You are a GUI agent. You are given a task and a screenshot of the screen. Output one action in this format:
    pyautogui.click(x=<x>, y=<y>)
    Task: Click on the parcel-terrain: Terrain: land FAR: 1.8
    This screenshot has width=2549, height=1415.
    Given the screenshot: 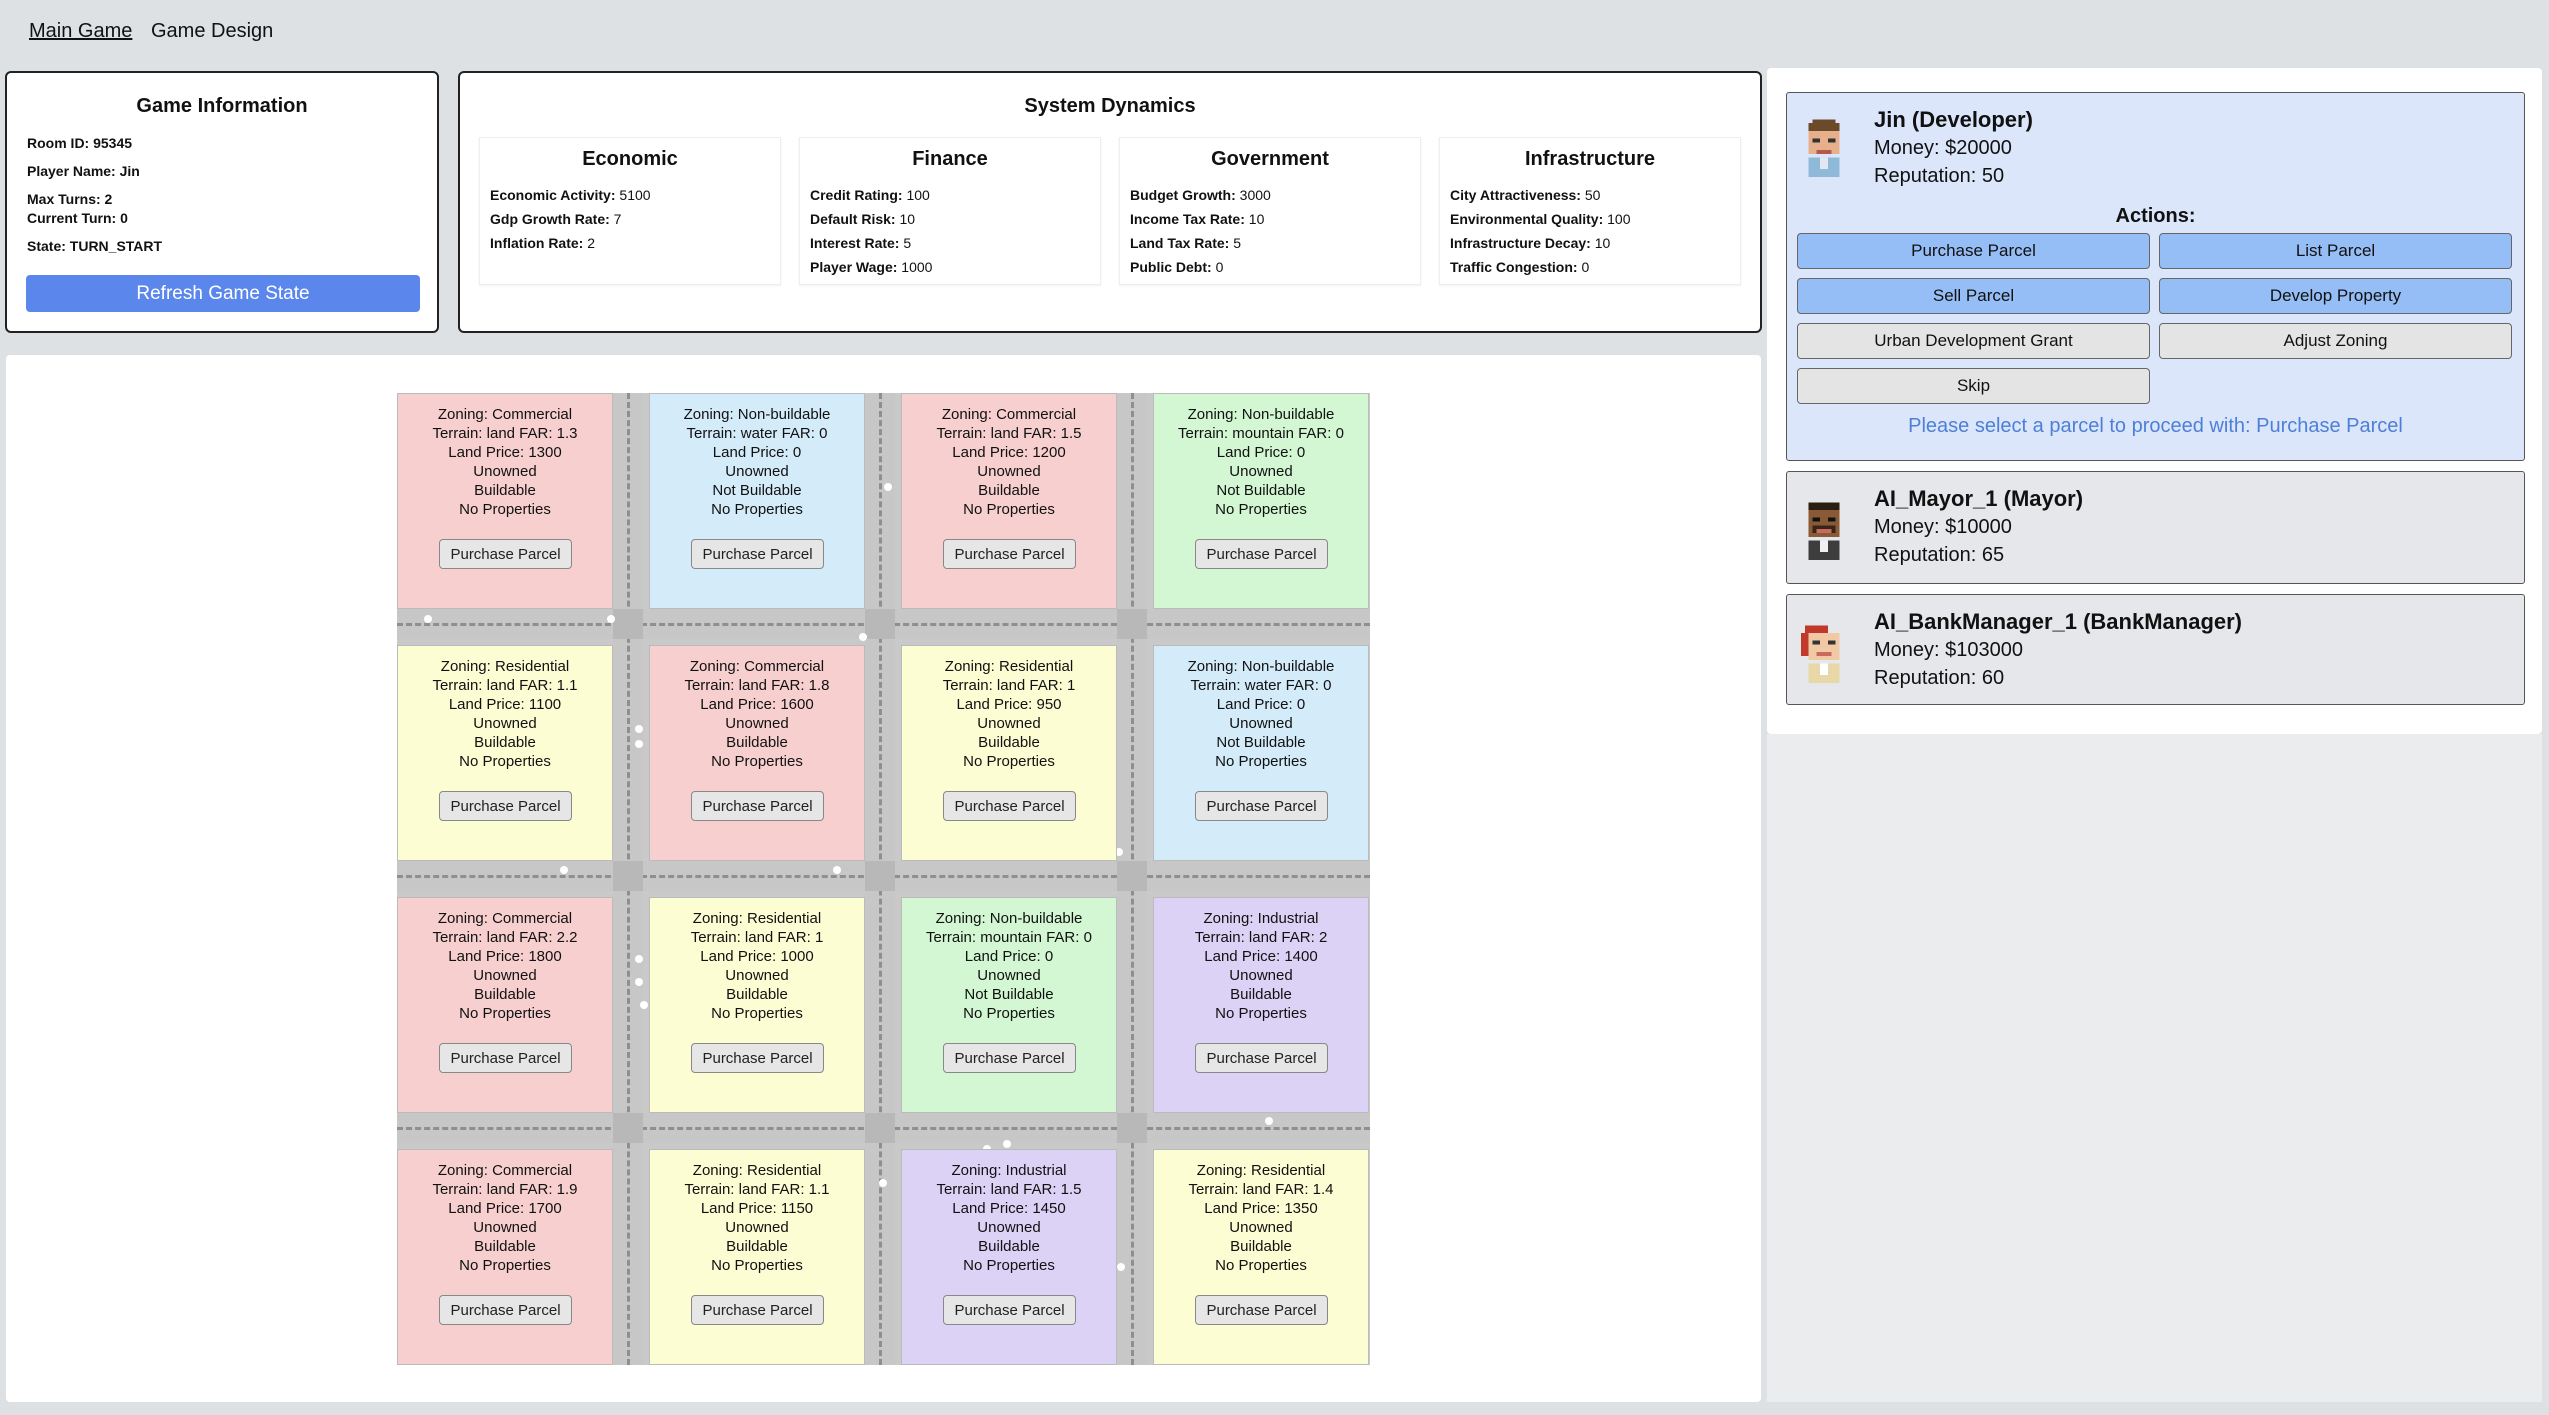 What is the action you would take?
    pyautogui.click(x=757, y=685)
    